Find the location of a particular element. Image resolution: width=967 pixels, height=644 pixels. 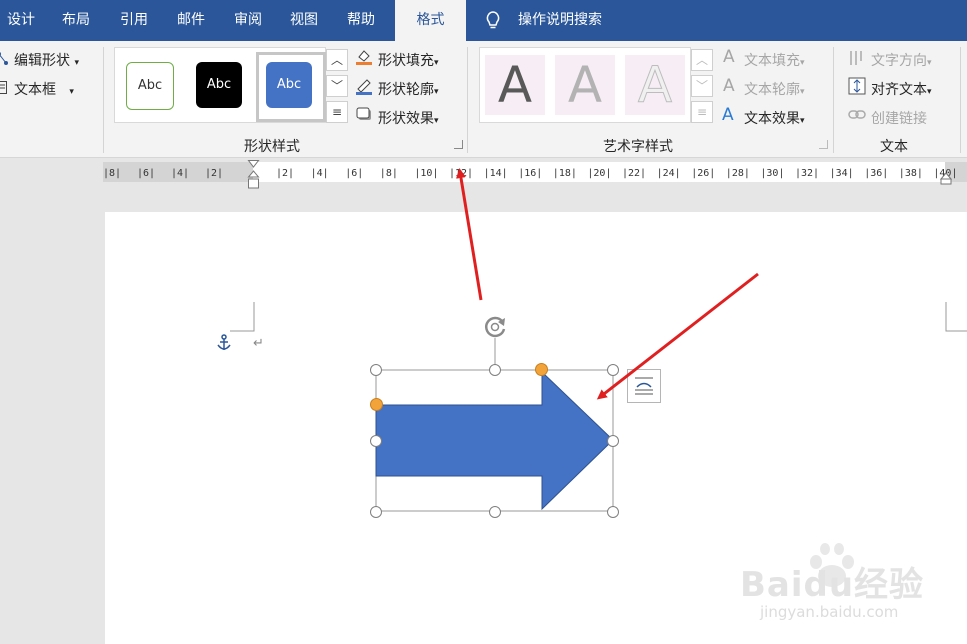

annotation-arrow-shape is located at coordinates (677, 336).